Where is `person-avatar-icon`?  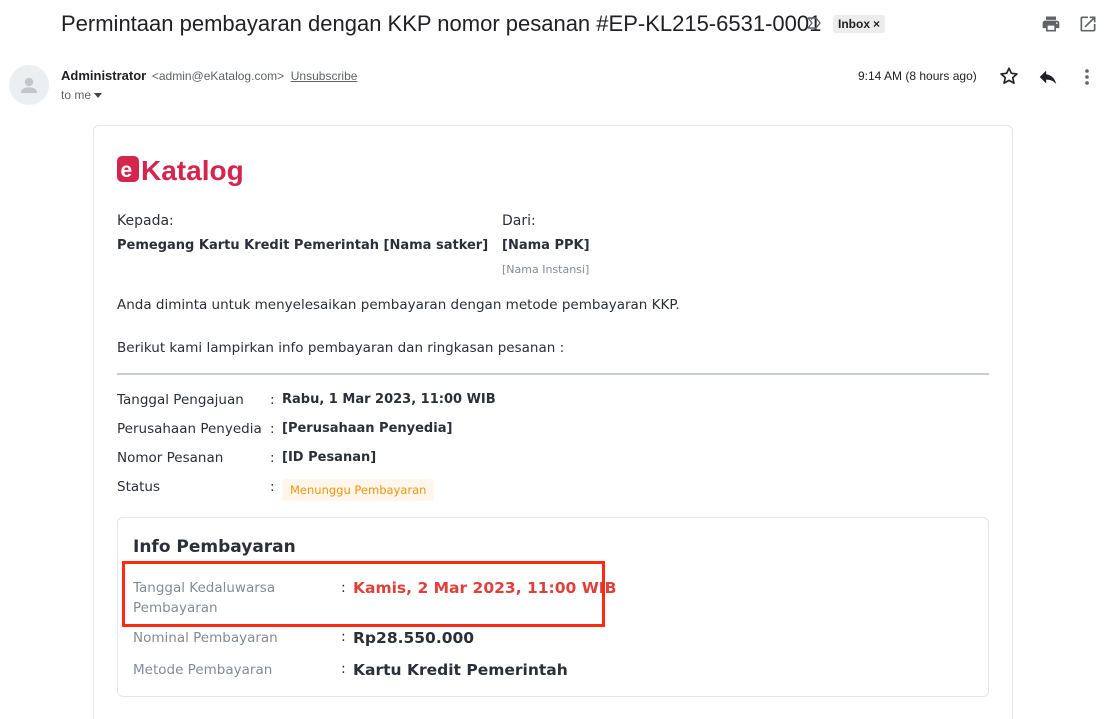
person-avatar-icon is located at coordinates (29, 85).